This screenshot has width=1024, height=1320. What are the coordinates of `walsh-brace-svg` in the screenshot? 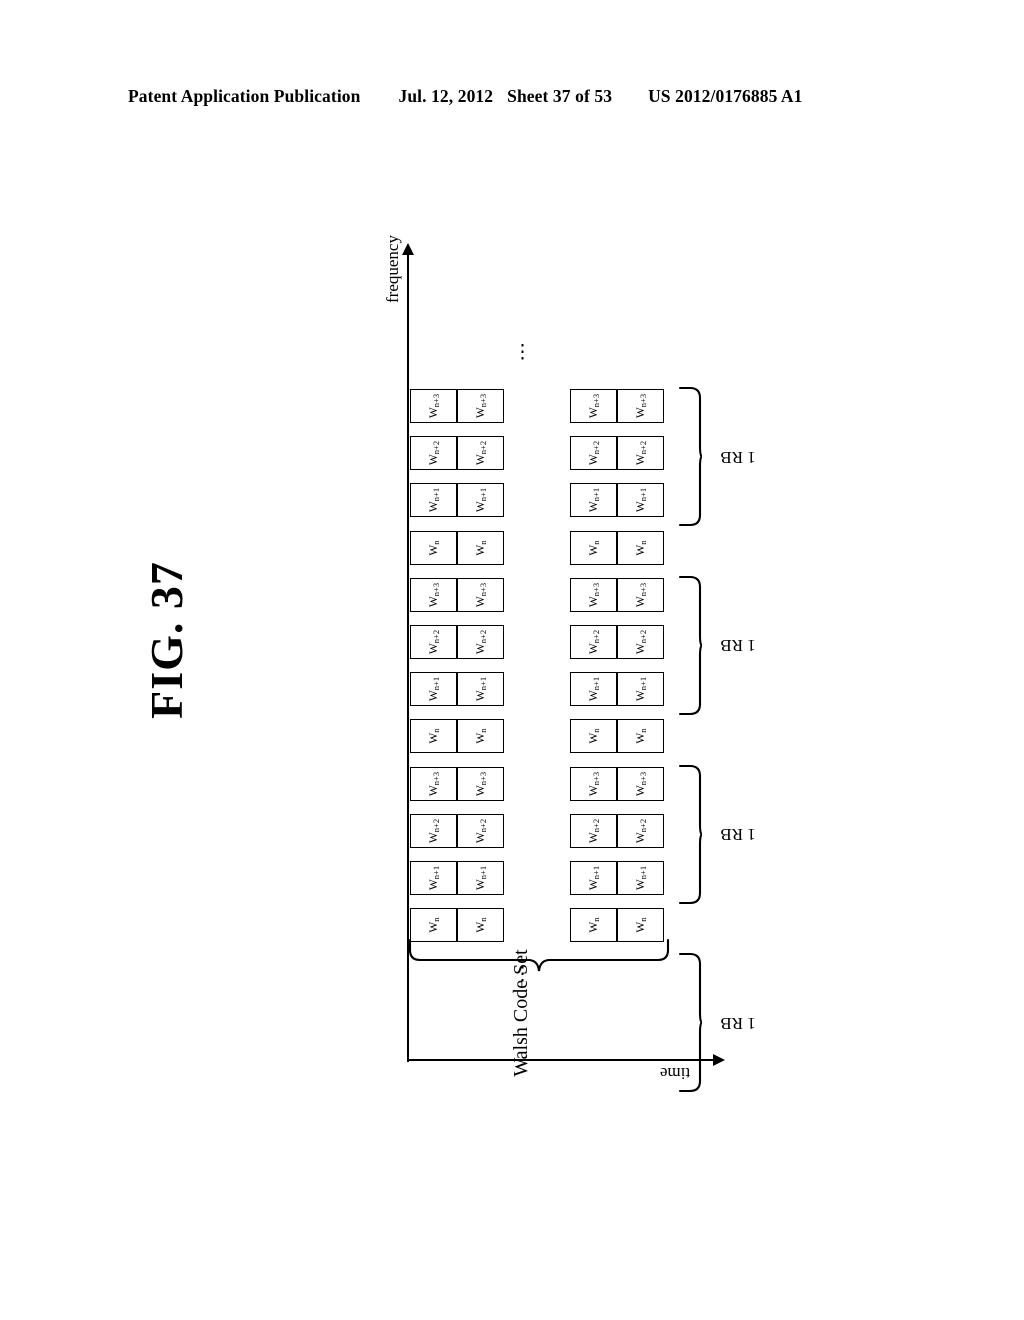 It's located at (539, 955).